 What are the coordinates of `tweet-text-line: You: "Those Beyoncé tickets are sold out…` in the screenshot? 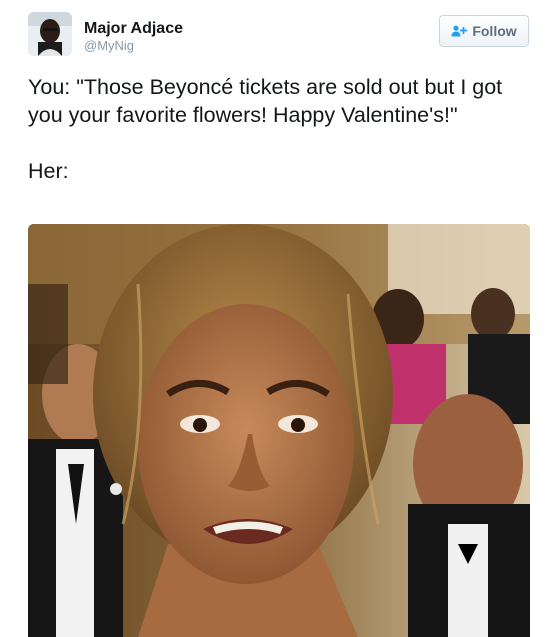 It's located at (265, 101).